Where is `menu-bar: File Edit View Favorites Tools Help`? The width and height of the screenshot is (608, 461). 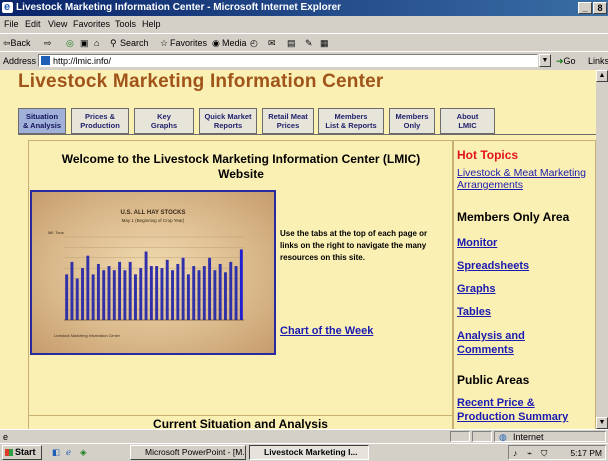 menu-bar: File Edit View Favorites Tools Help is located at coordinates (304, 24).